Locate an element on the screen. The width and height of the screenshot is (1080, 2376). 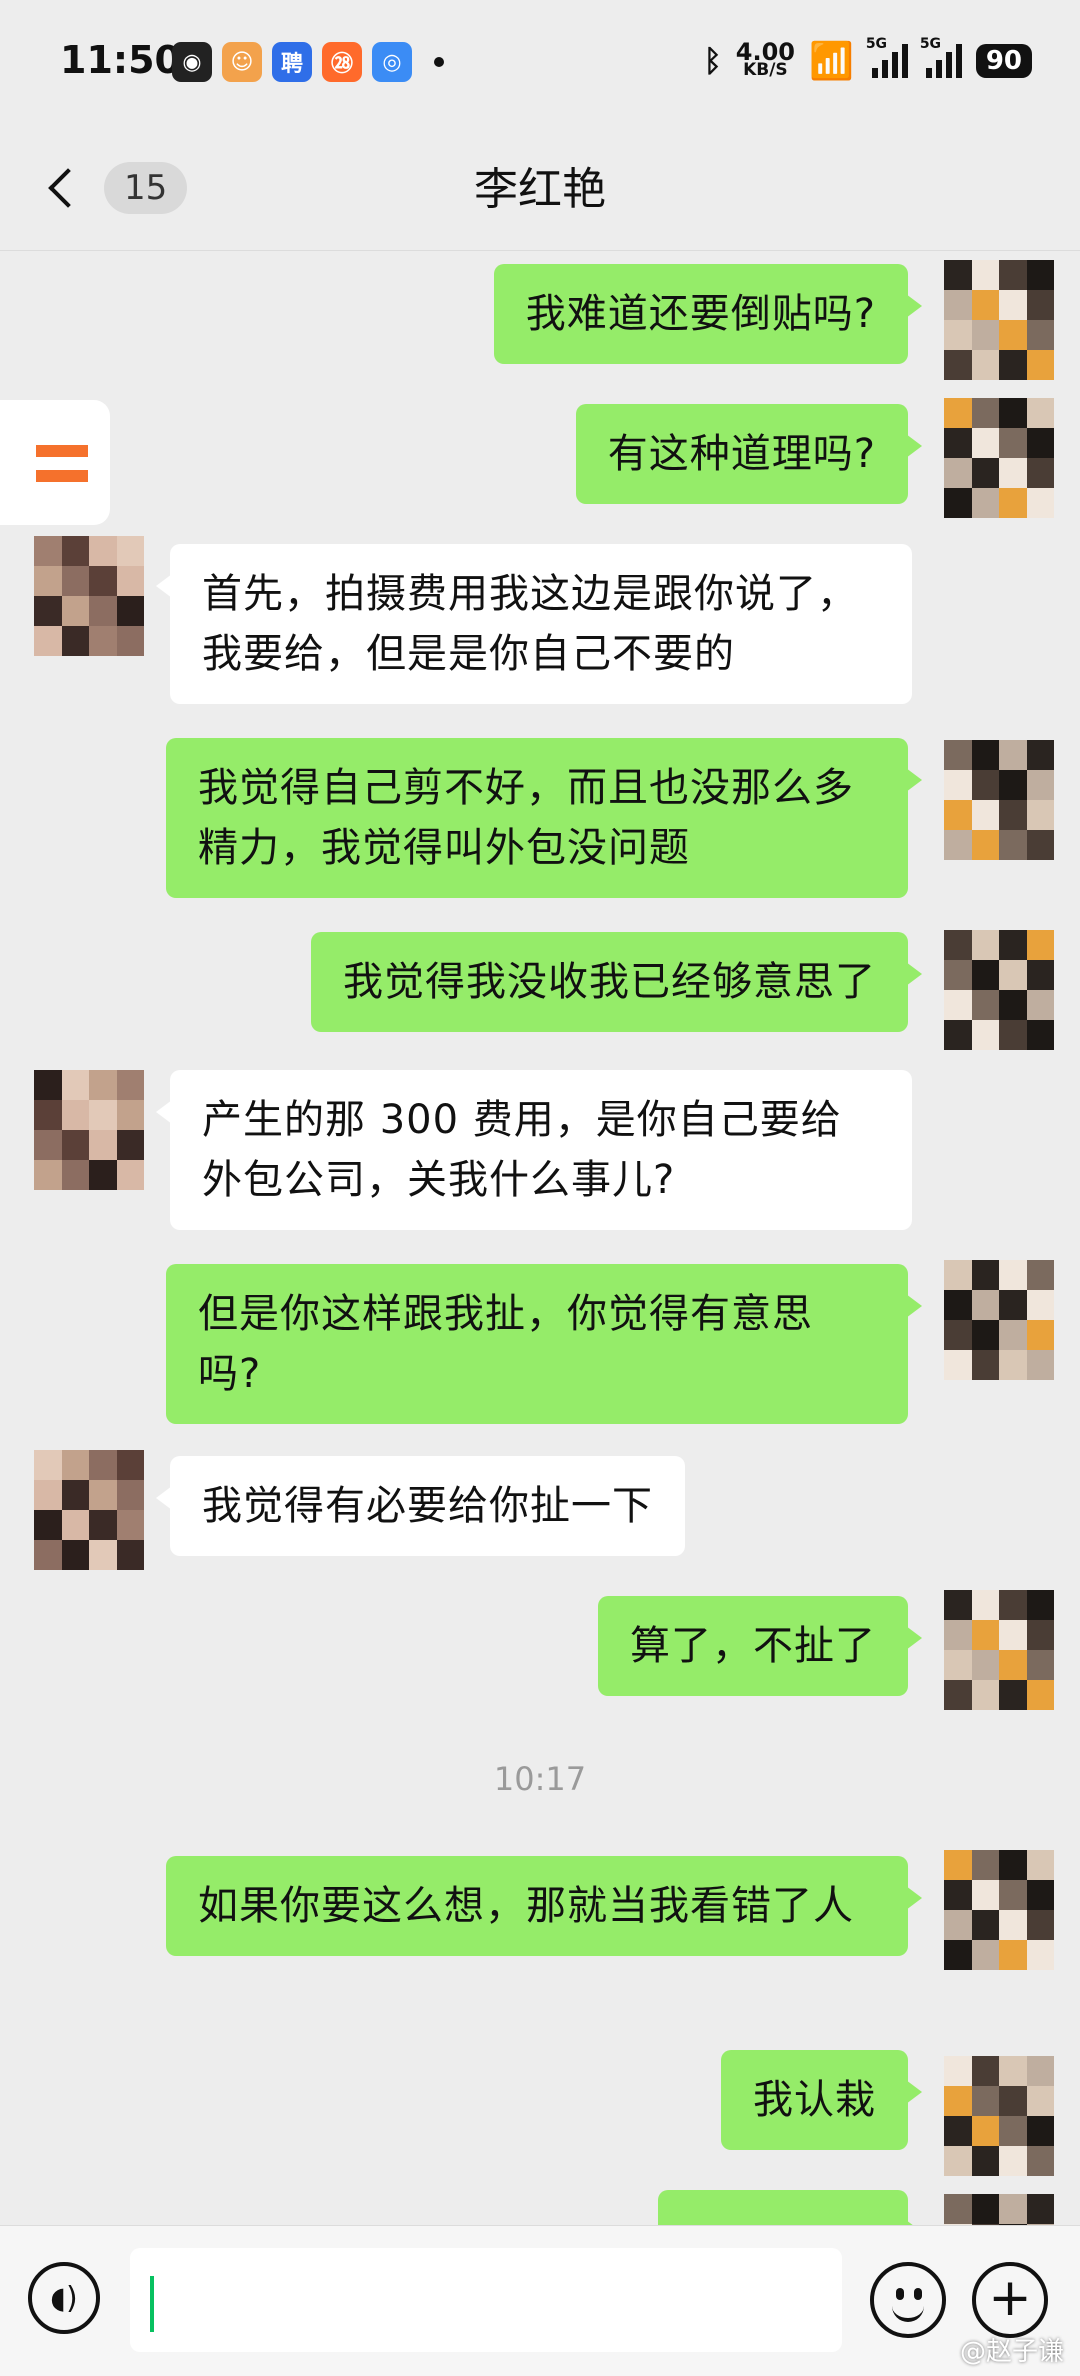
plus-button: + is located at coordinates (1010, 2300).